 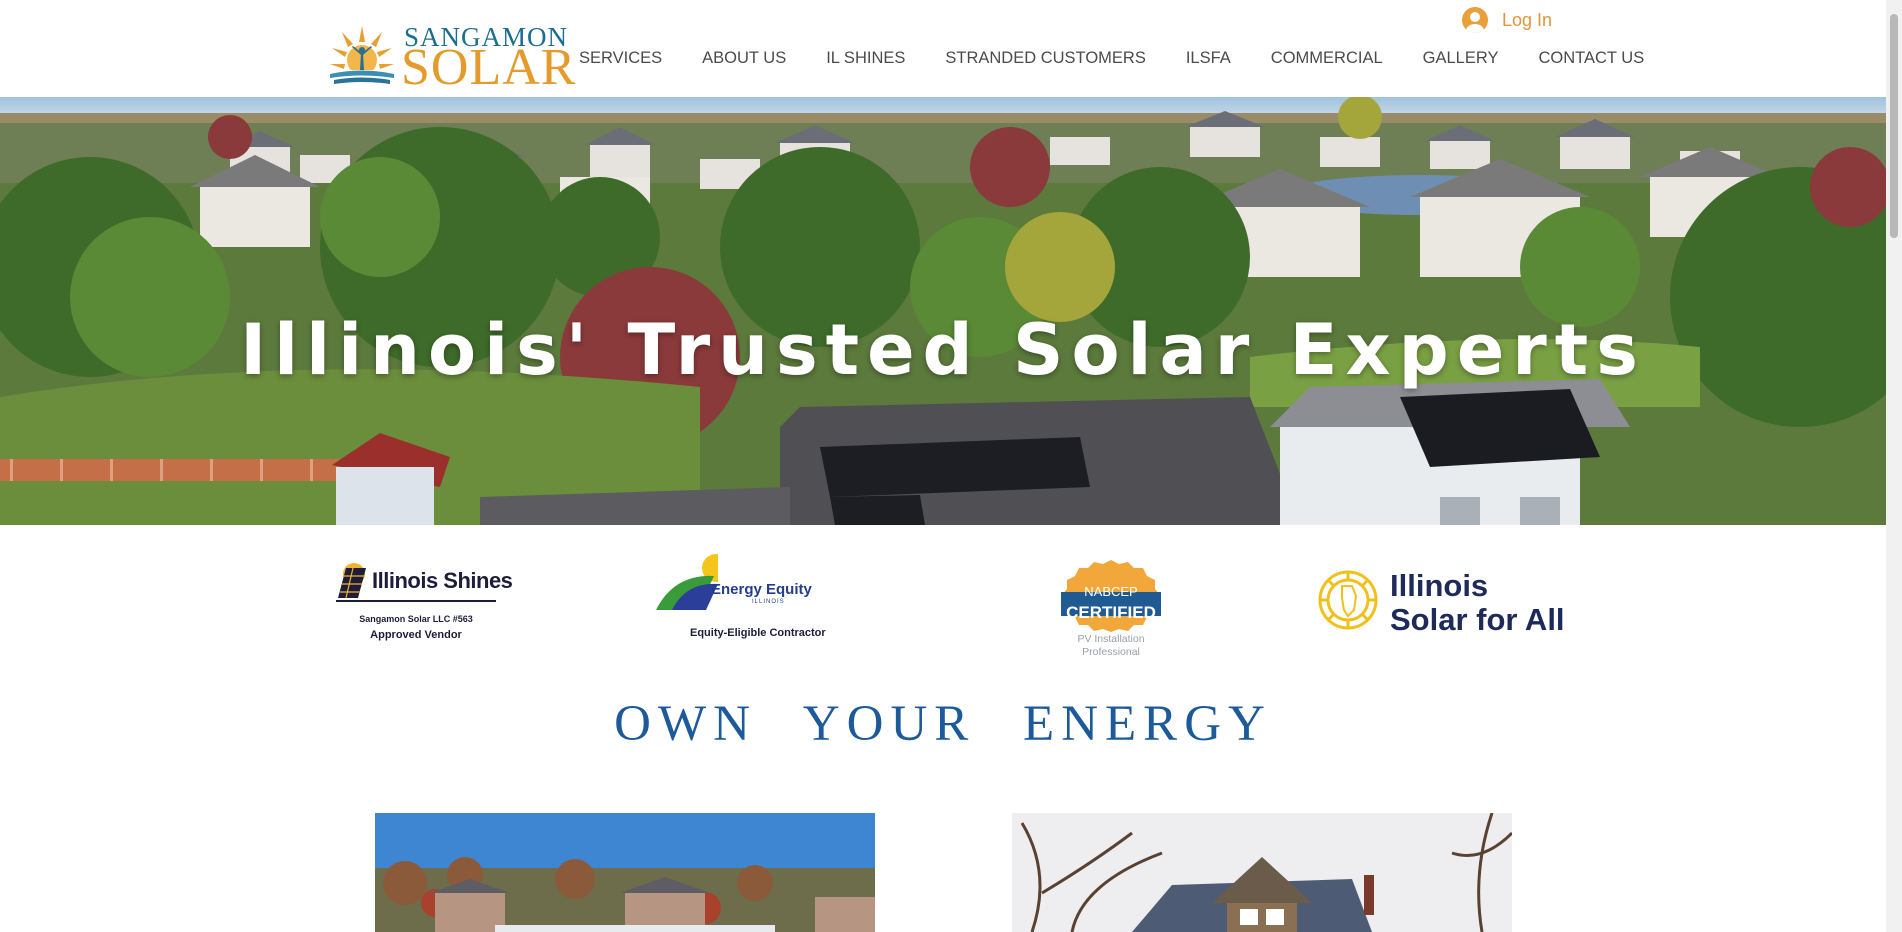 I want to click on energy-equity-title: Energy Equity, so click(x=761, y=589).